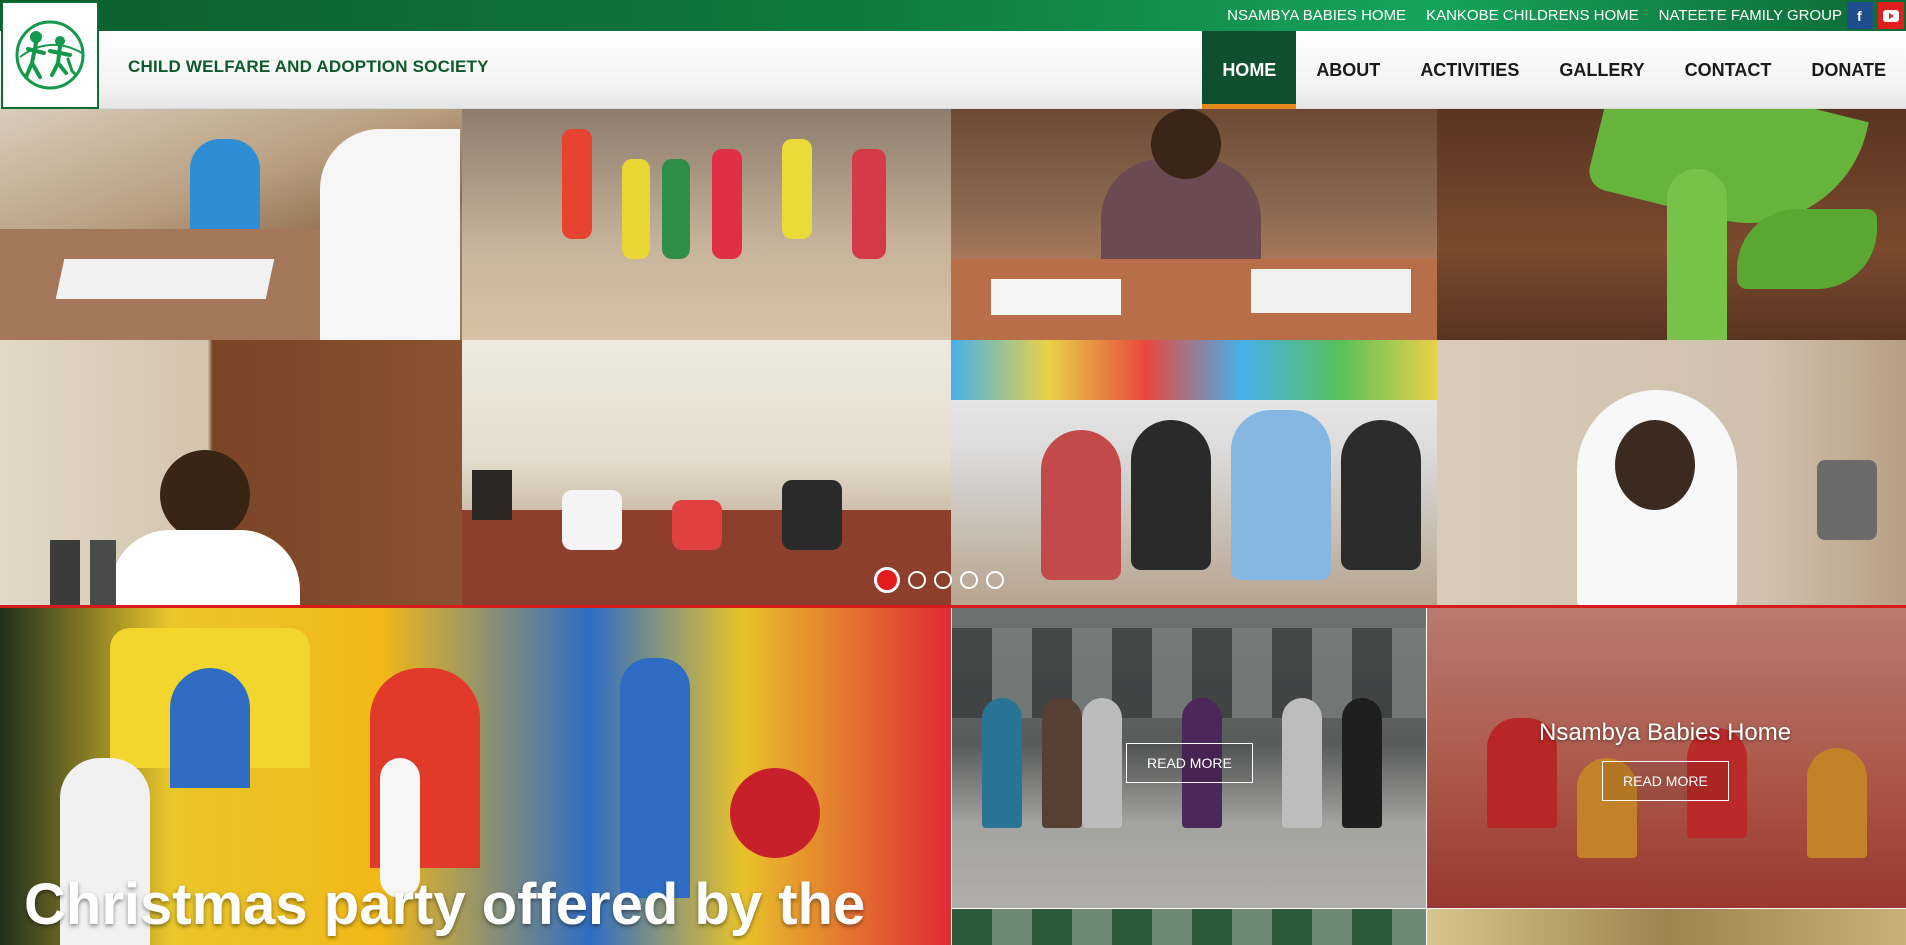  What do you see at coordinates (1189, 927) in the screenshot?
I see `feature-tile-bottom-left` at bounding box center [1189, 927].